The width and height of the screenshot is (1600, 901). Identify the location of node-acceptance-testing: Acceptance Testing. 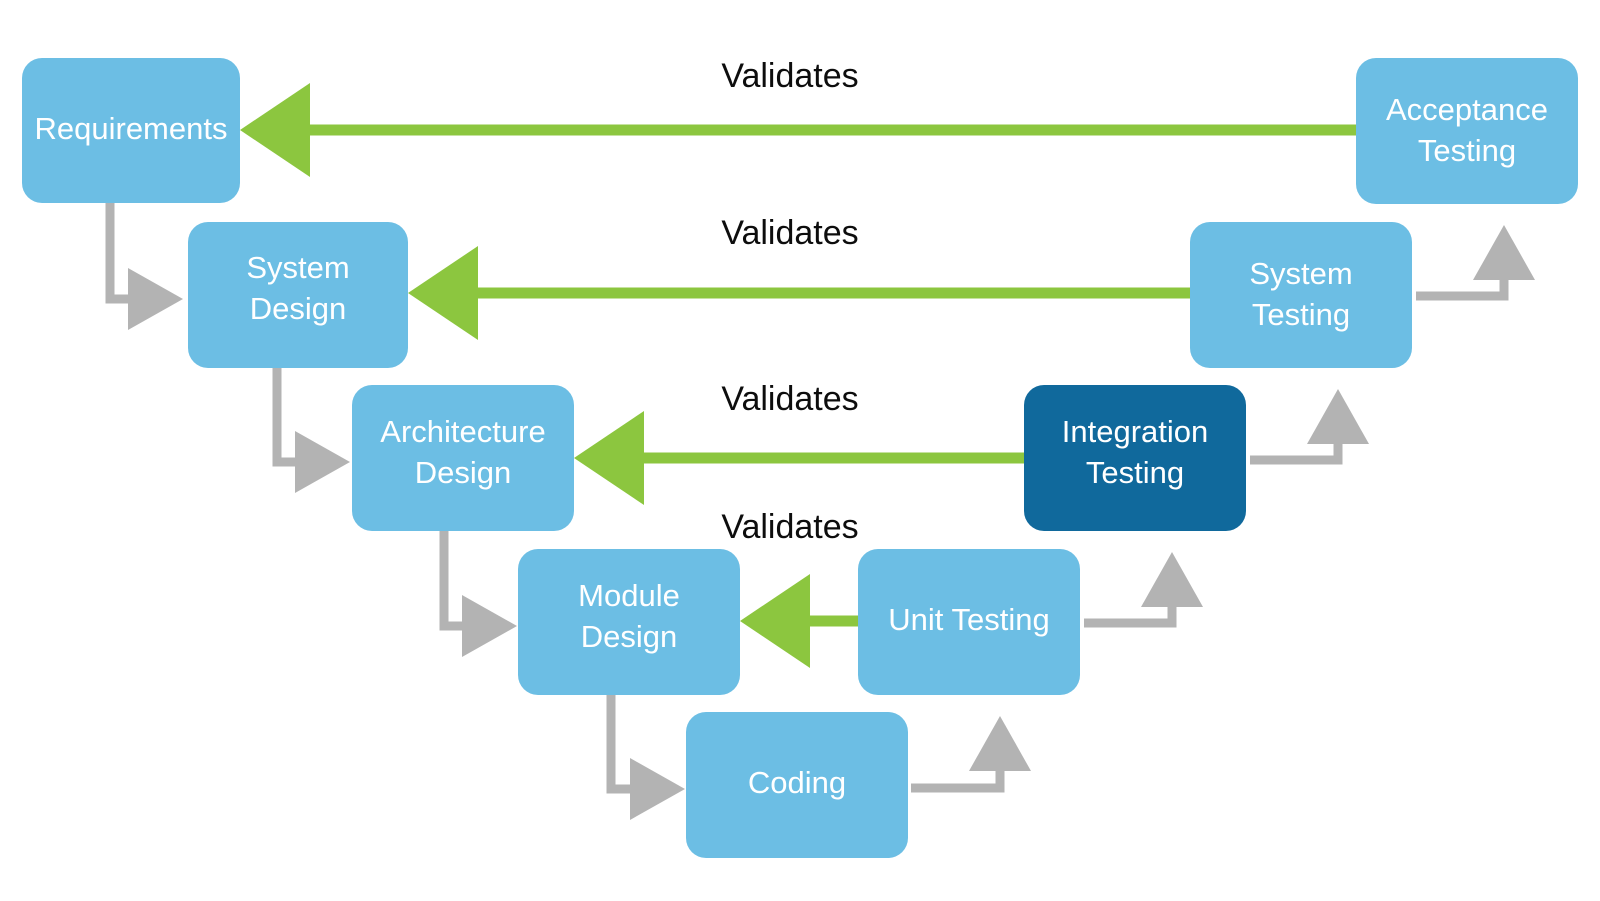
(1467, 131).